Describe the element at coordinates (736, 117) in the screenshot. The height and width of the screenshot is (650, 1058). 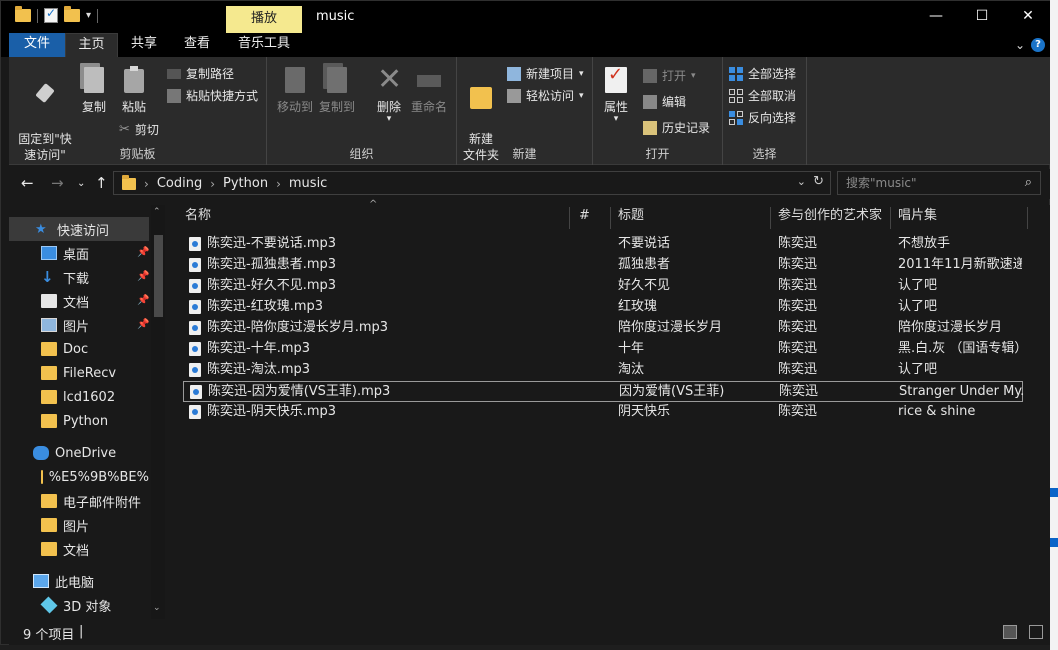
I see `invert-selection-icon` at that location.